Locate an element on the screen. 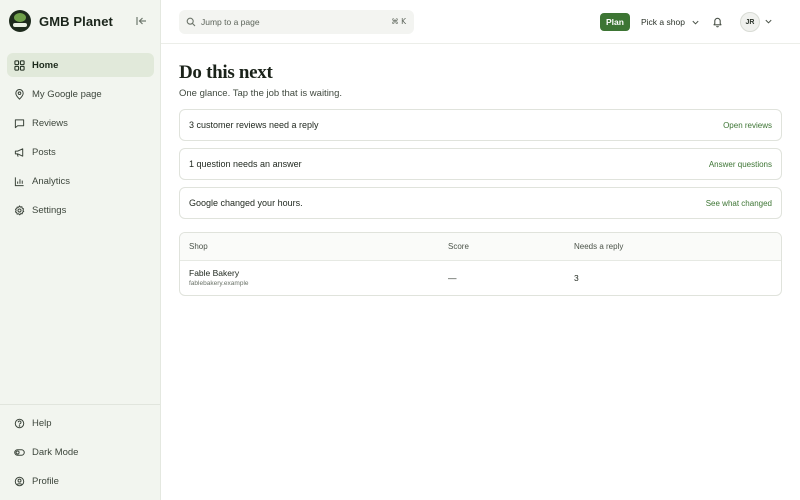  sidebar-item-my-google-page: My Google page is located at coordinates (80, 94).